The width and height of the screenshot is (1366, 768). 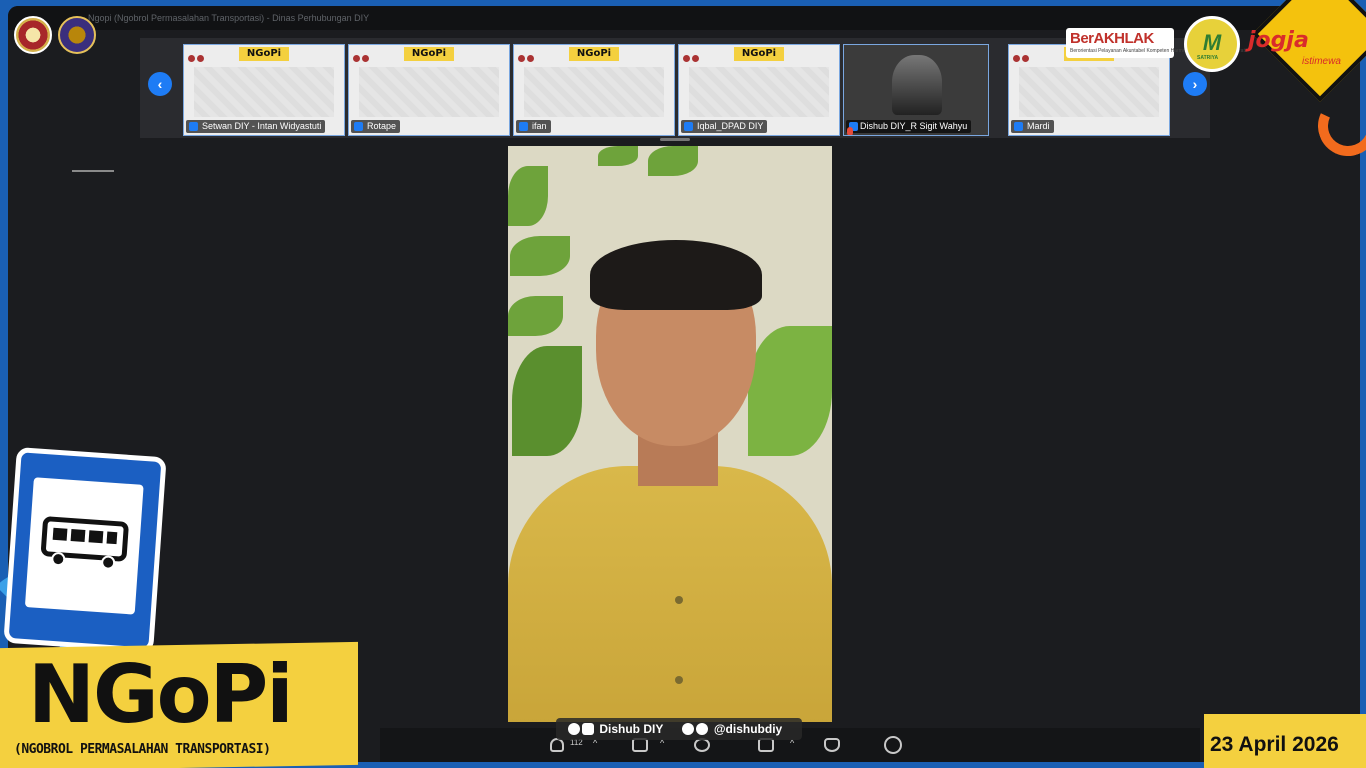 I want to click on participant-video, so click(x=917, y=85).